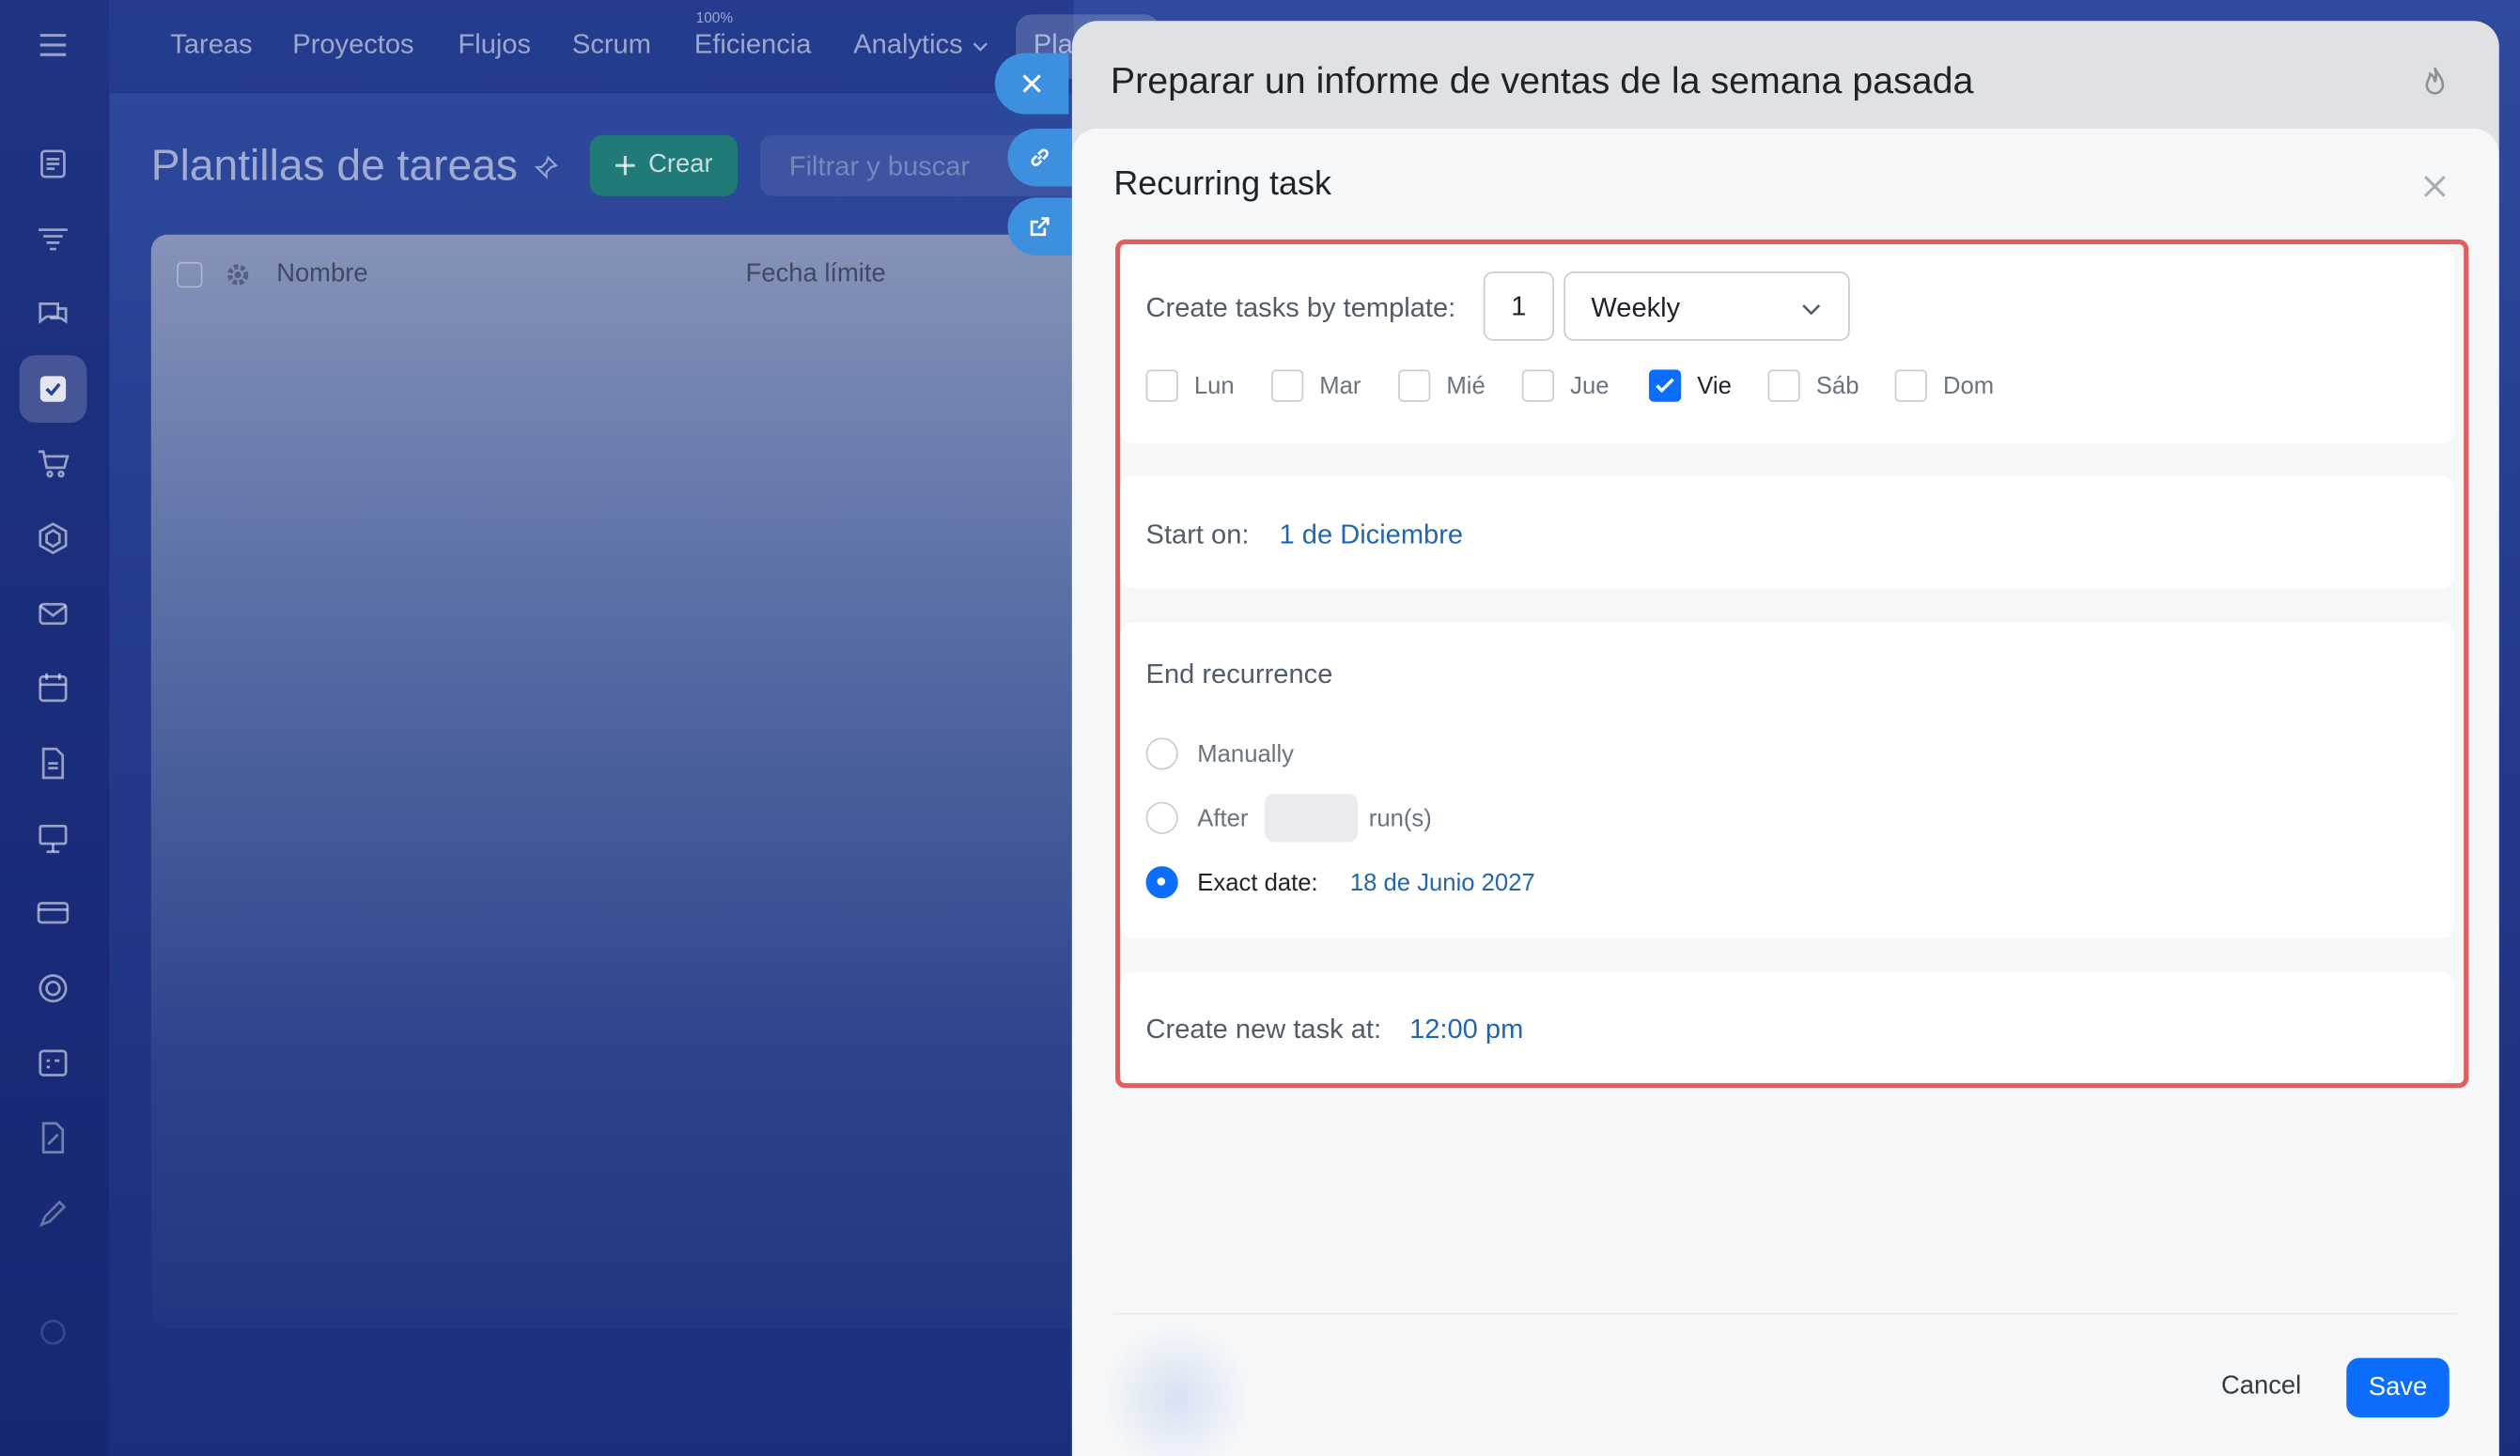  I want to click on analytics-chevron-icon, so click(980, 47).